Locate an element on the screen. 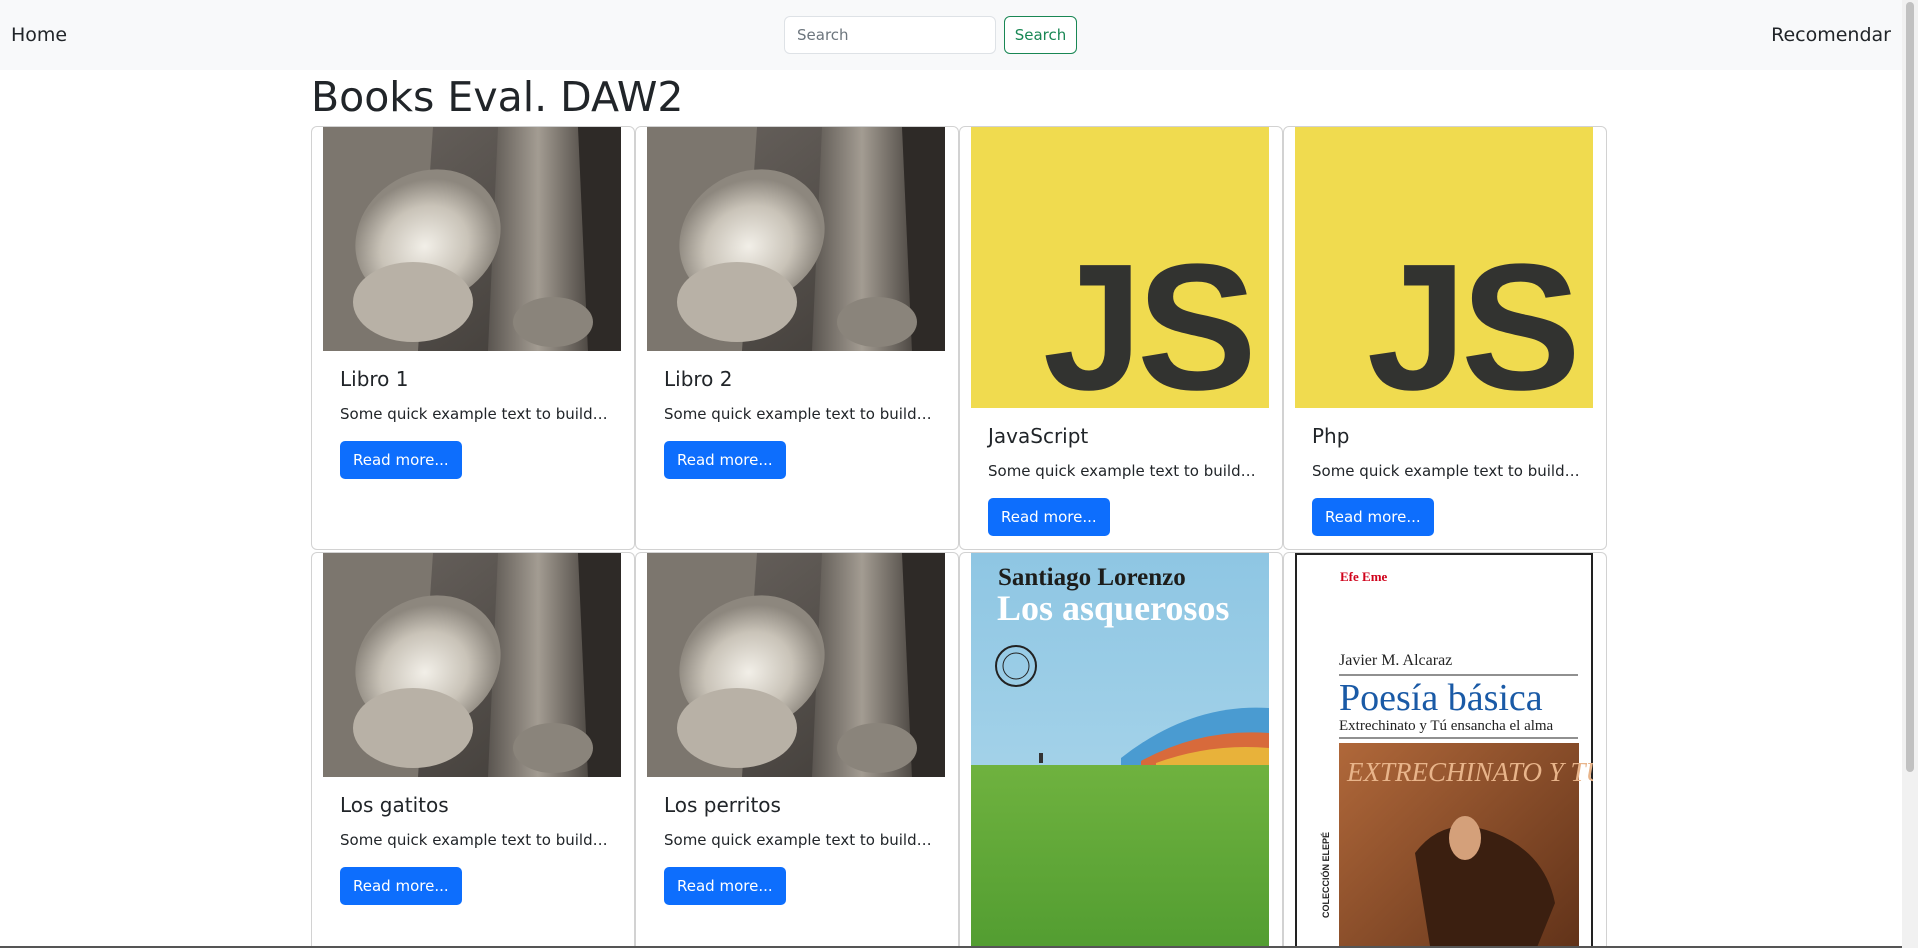 Image resolution: width=1918 pixels, height=948 pixels. cover-publisher: Efe Eme is located at coordinates (1364, 576).